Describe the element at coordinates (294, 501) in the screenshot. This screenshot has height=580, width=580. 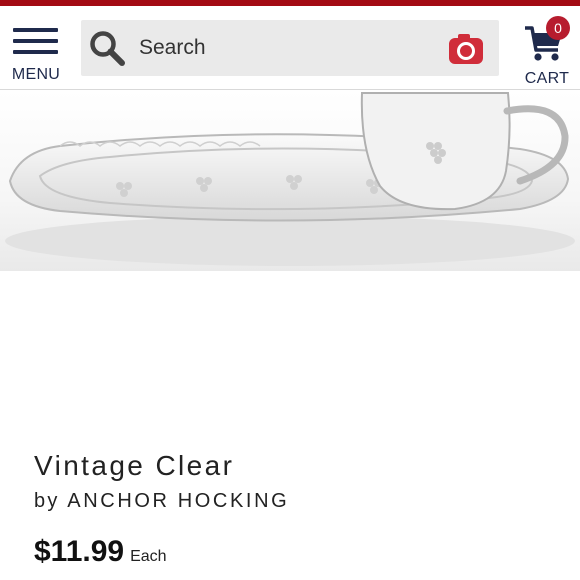
I see `product-brand: by ANCHOR HOCKING` at that location.